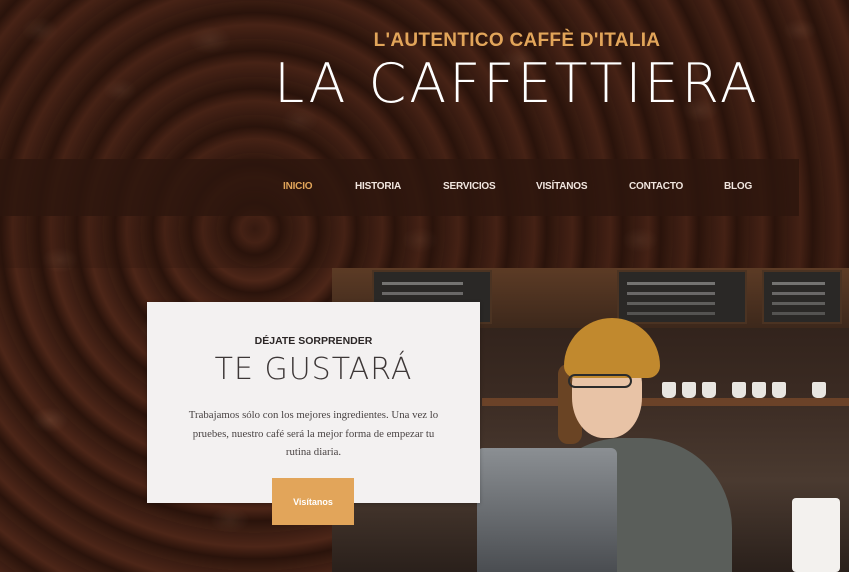 Image resolution: width=849 pixels, height=572 pixels. I want to click on brand-title: LA CAFFETTIERA, so click(517, 83).